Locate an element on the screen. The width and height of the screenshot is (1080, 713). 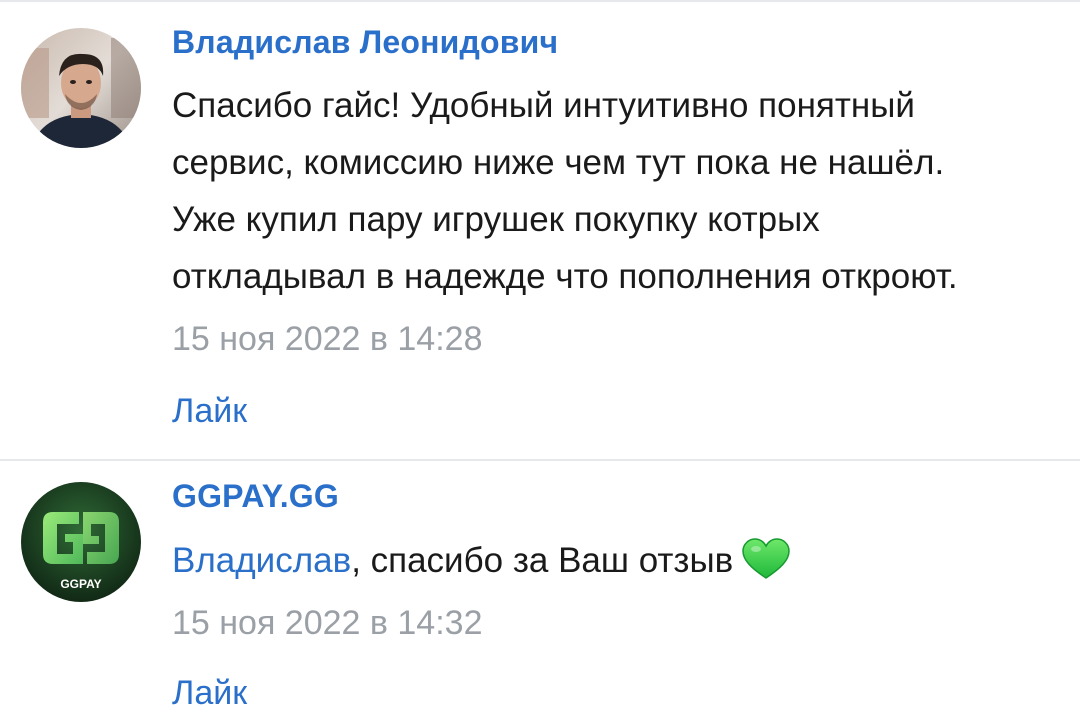
comment-author: Владислав Леонидович is located at coordinates (365, 42).